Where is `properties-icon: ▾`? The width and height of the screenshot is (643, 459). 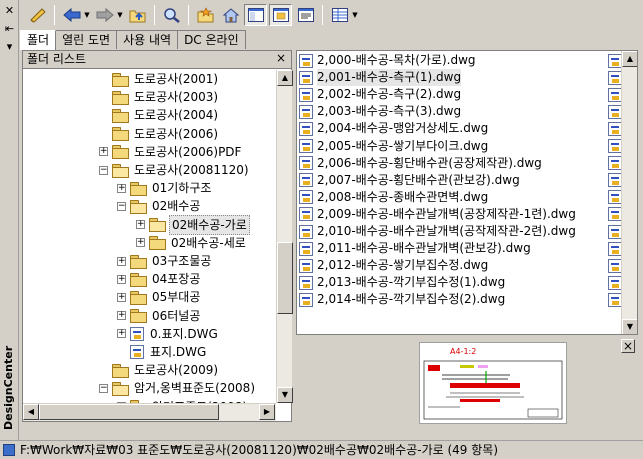 properties-icon: ▾ is located at coordinates (9, 46).